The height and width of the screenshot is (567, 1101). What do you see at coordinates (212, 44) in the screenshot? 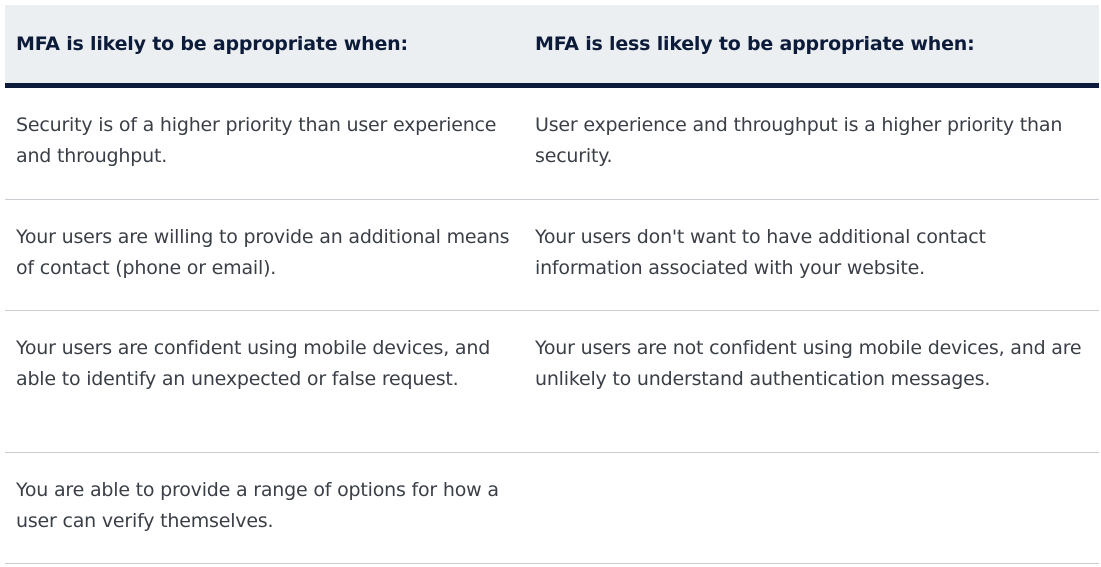
I see `column-header-appropriate: MFA is likely to be appropriate when:` at bounding box center [212, 44].